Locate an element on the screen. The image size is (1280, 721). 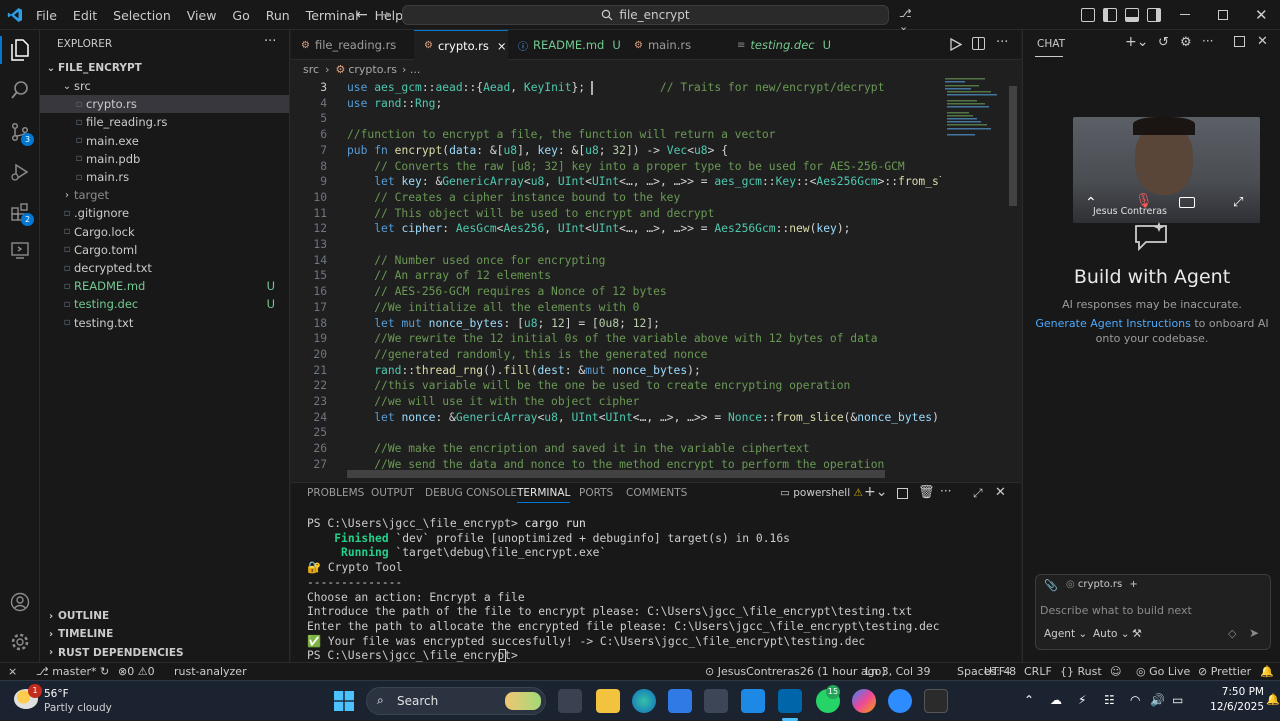
explorer-icon is located at coordinates (20, 50).